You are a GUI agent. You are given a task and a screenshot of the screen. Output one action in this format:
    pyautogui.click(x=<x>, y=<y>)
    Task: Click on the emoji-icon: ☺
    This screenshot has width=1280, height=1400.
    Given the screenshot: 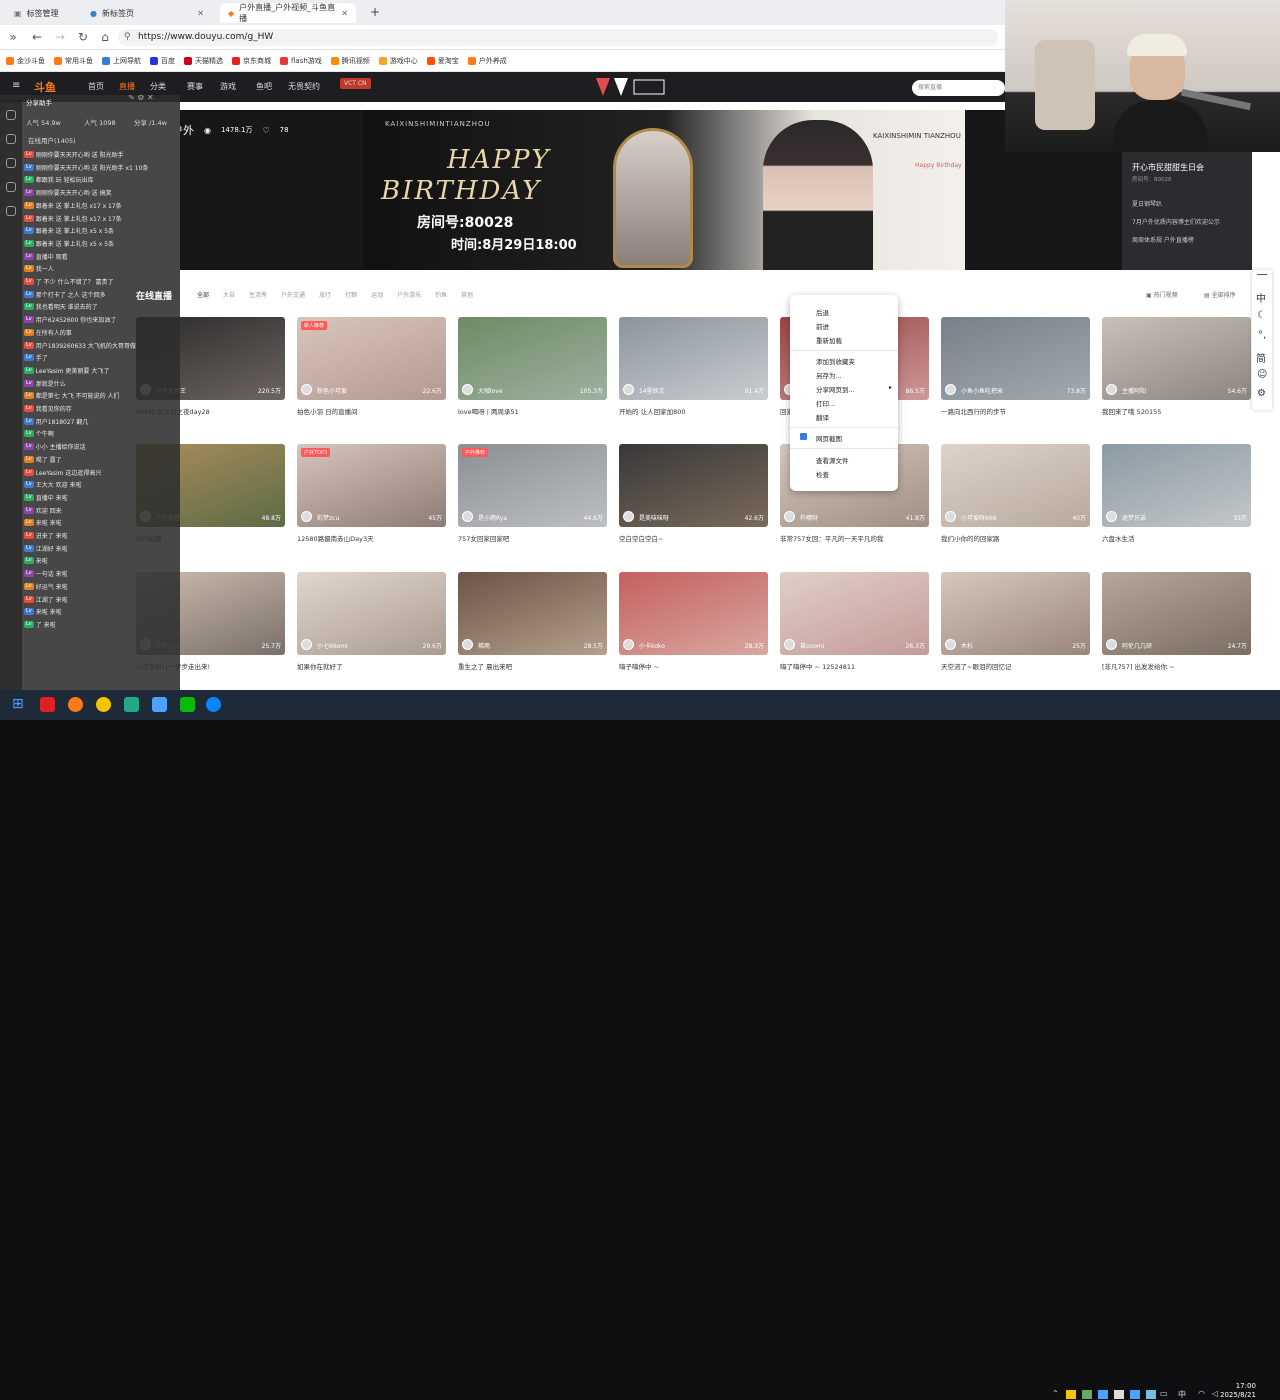 What is the action you would take?
    pyautogui.click(x=1262, y=374)
    